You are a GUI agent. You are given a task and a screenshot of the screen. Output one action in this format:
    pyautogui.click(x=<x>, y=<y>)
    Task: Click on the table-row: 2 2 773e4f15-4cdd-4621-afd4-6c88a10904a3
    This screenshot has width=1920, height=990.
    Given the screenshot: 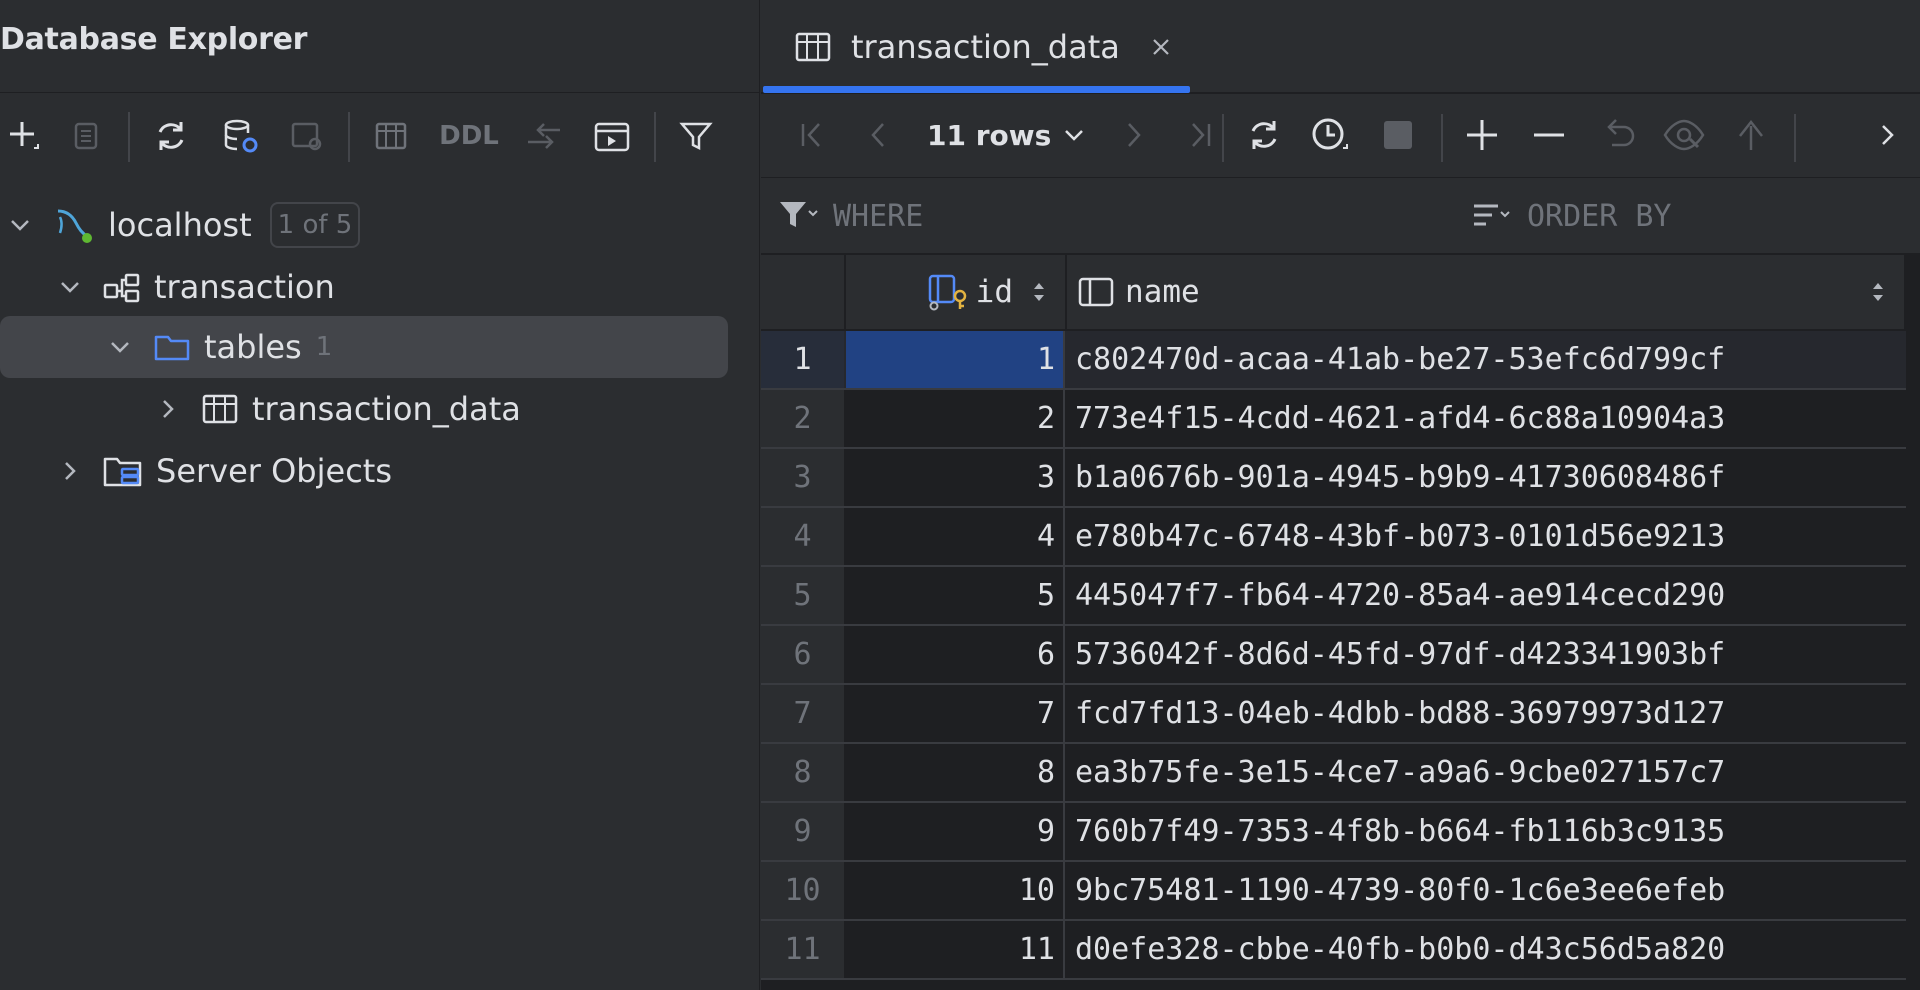 What is the action you would take?
    pyautogui.click(x=1333, y=419)
    